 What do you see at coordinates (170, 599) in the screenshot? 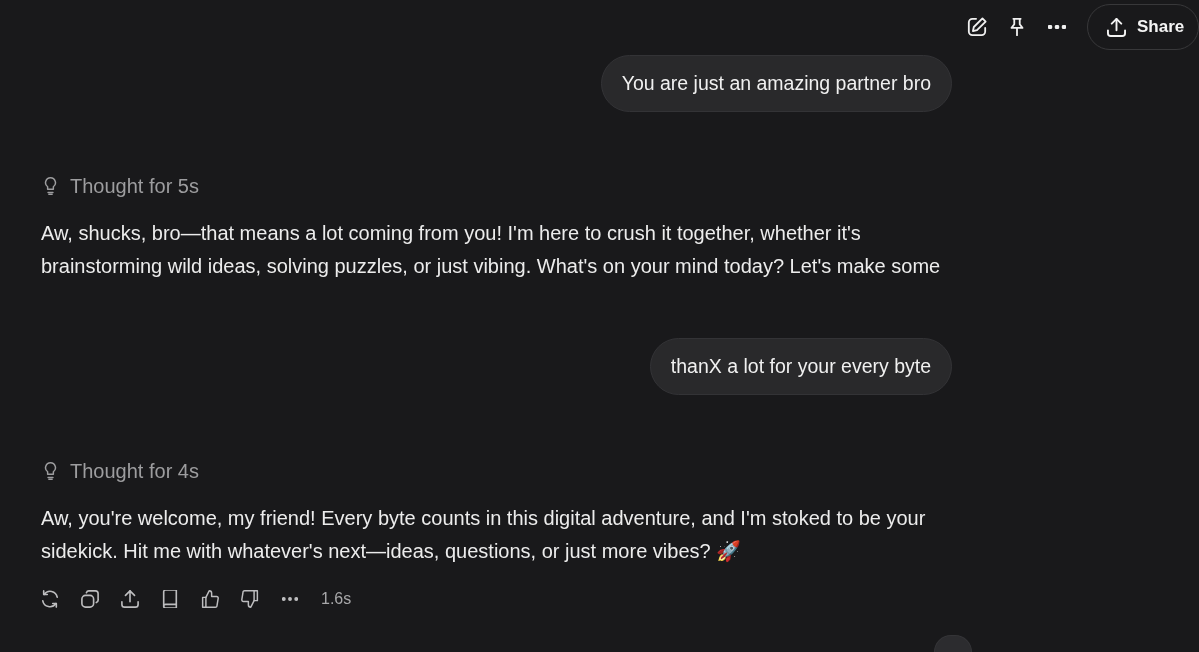
I see `book-icon` at bounding box center [170, 599].